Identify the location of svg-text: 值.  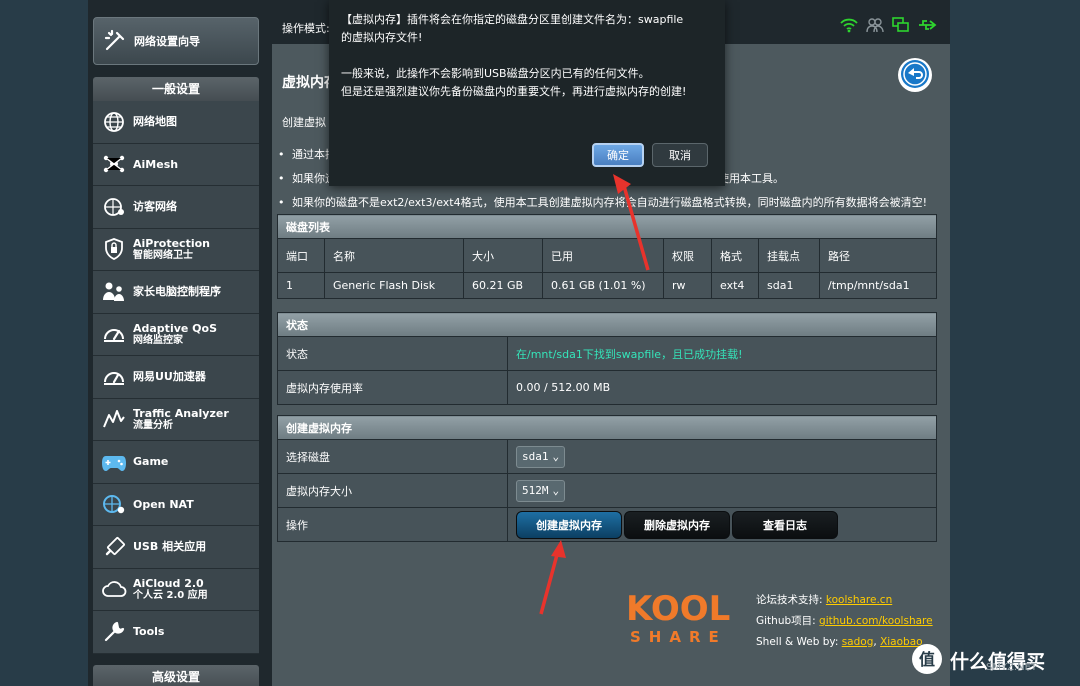
(927, 659).